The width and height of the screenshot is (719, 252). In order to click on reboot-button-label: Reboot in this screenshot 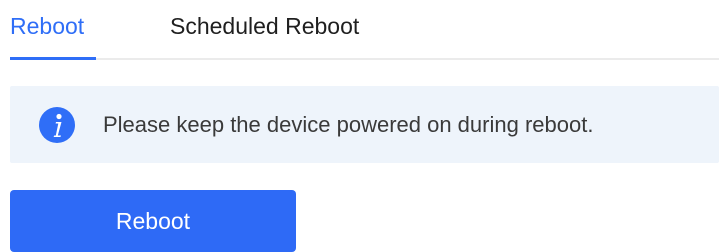, I will do `click(153, 221)`.